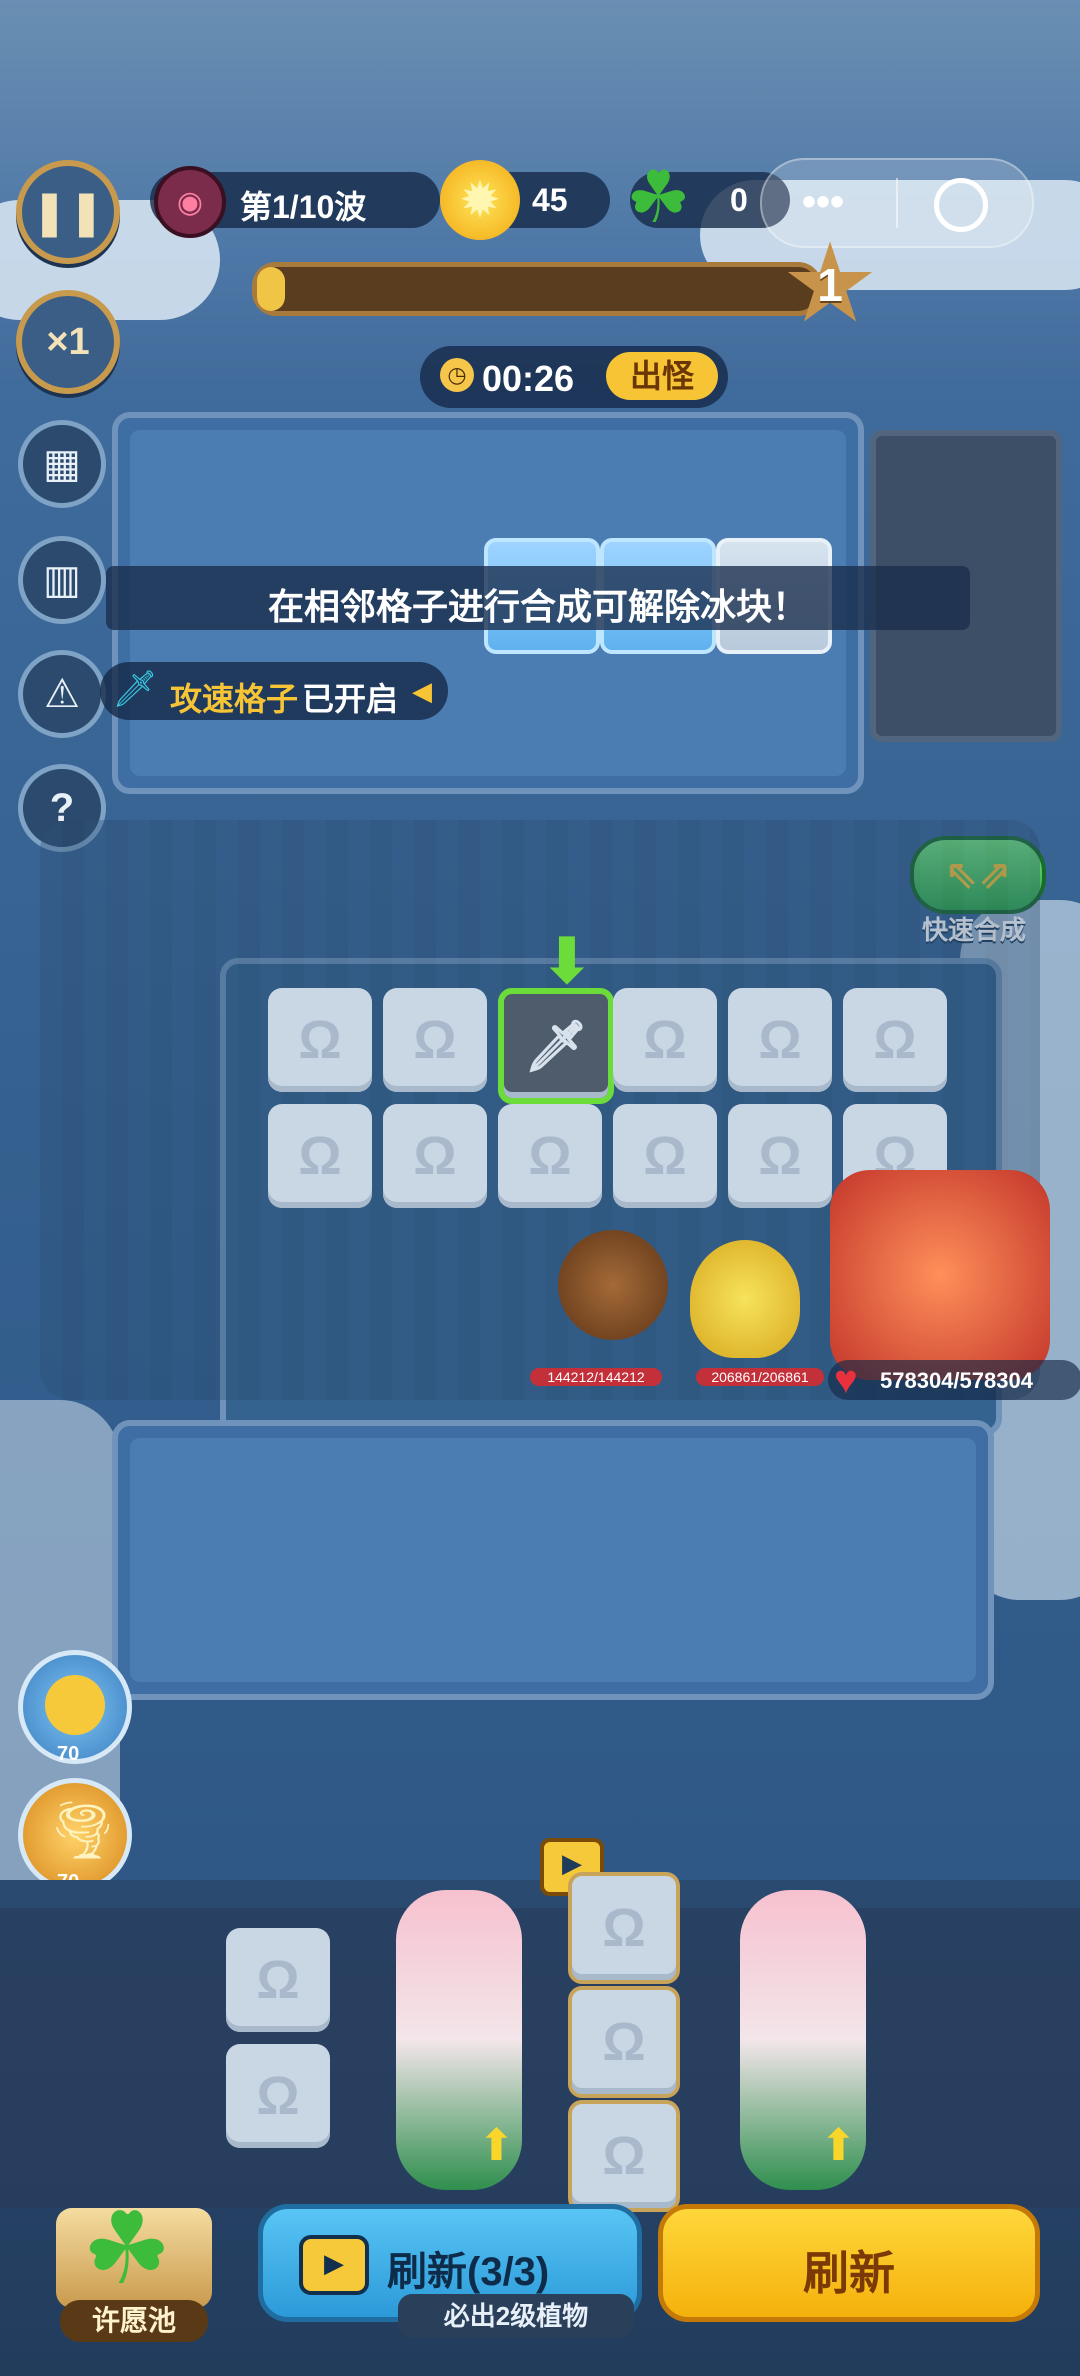 This screenshot has height=2376, width=1080. I want to click on timer-pill: ◷ 00:26 出怪, so click(574, 377).